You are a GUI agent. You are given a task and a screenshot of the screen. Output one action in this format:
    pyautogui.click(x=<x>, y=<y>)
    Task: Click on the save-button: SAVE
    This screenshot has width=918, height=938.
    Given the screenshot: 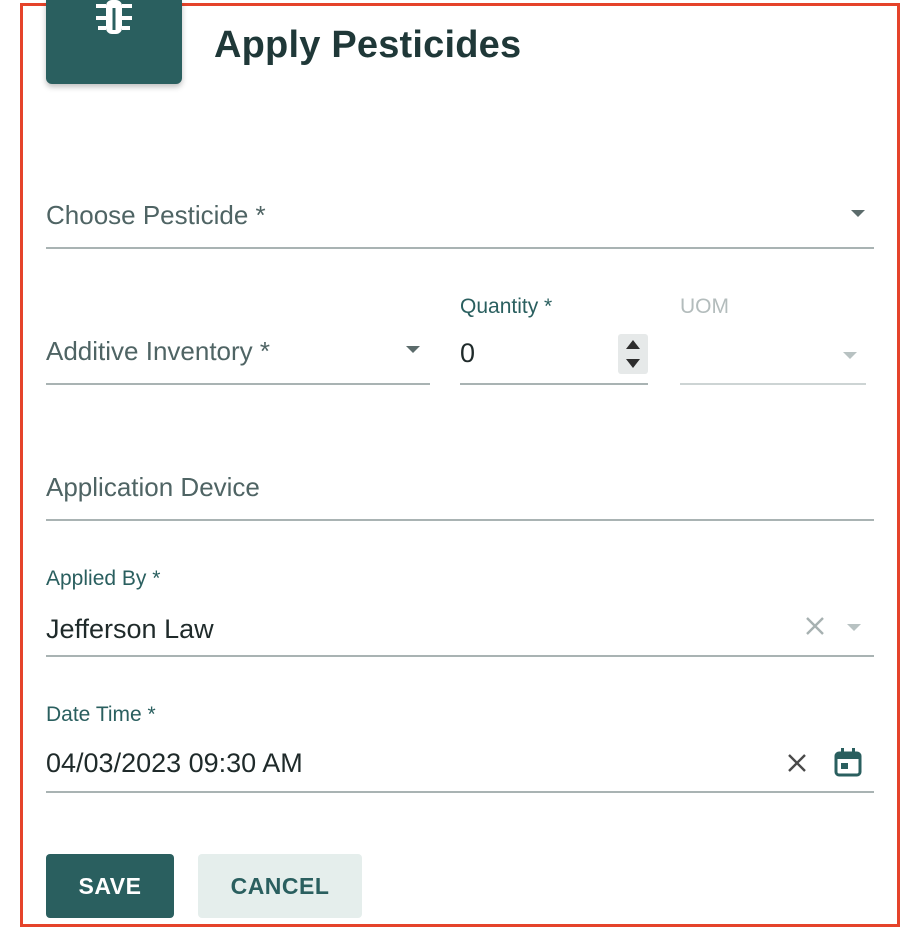 What is the action you would take?
    pyautogui.click(x=110, y=886)
    